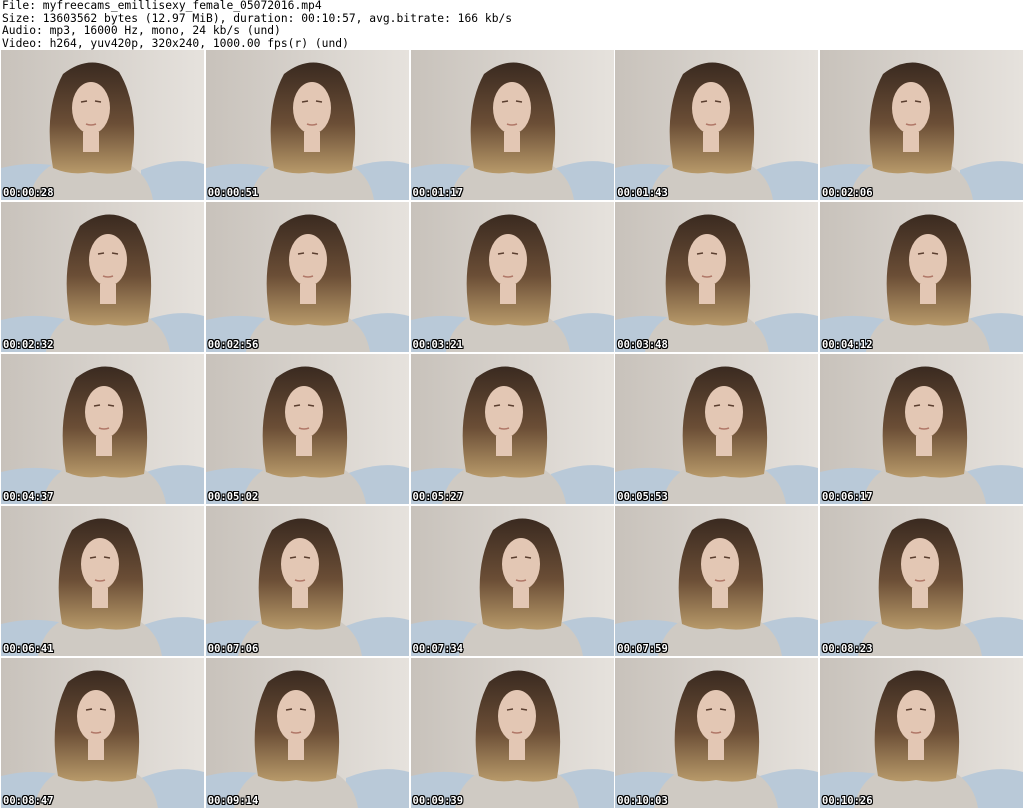 Image resolution: width=1024 pixels, height=811 pixels. I want to click on thumbnail-timestamp: 00:03:48, so click(642, 345).